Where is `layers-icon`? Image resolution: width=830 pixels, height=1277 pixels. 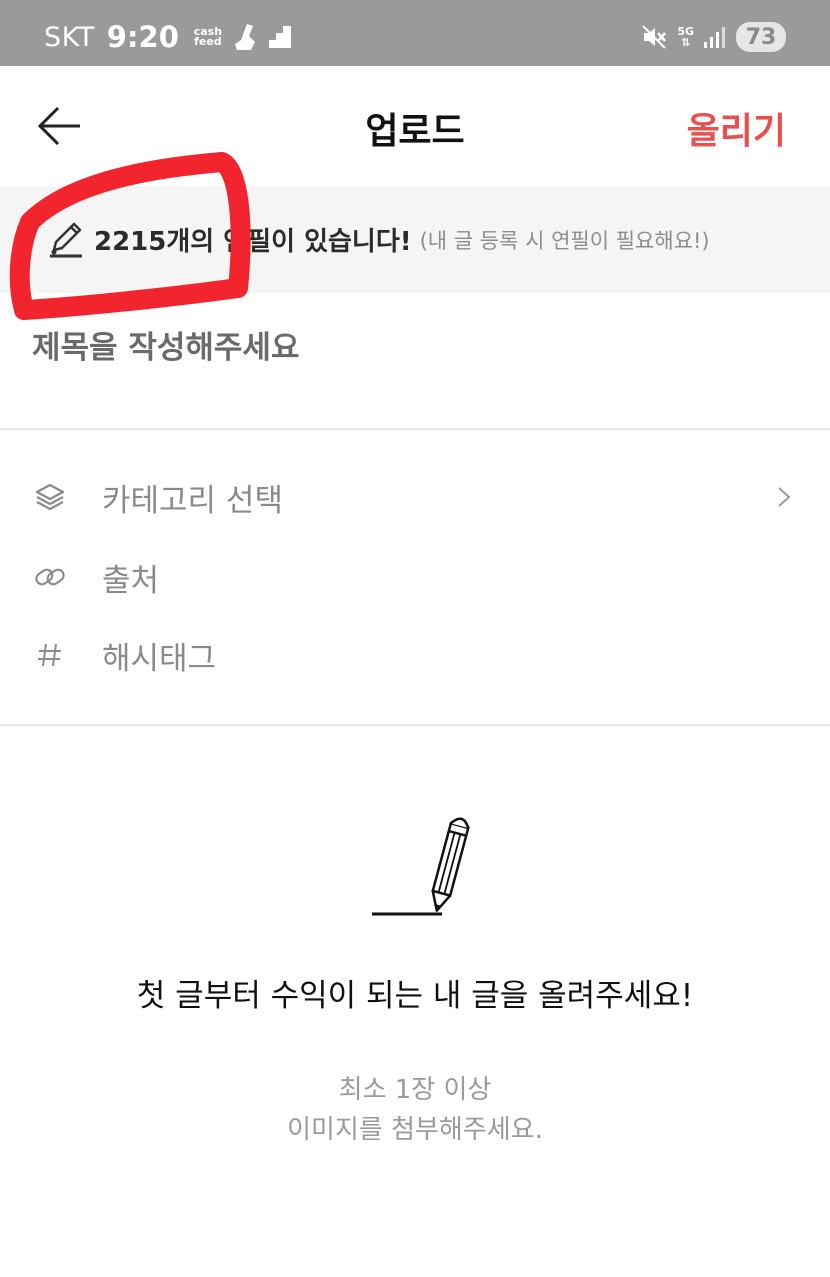 layers-icon is located at coordinates (50, 497).